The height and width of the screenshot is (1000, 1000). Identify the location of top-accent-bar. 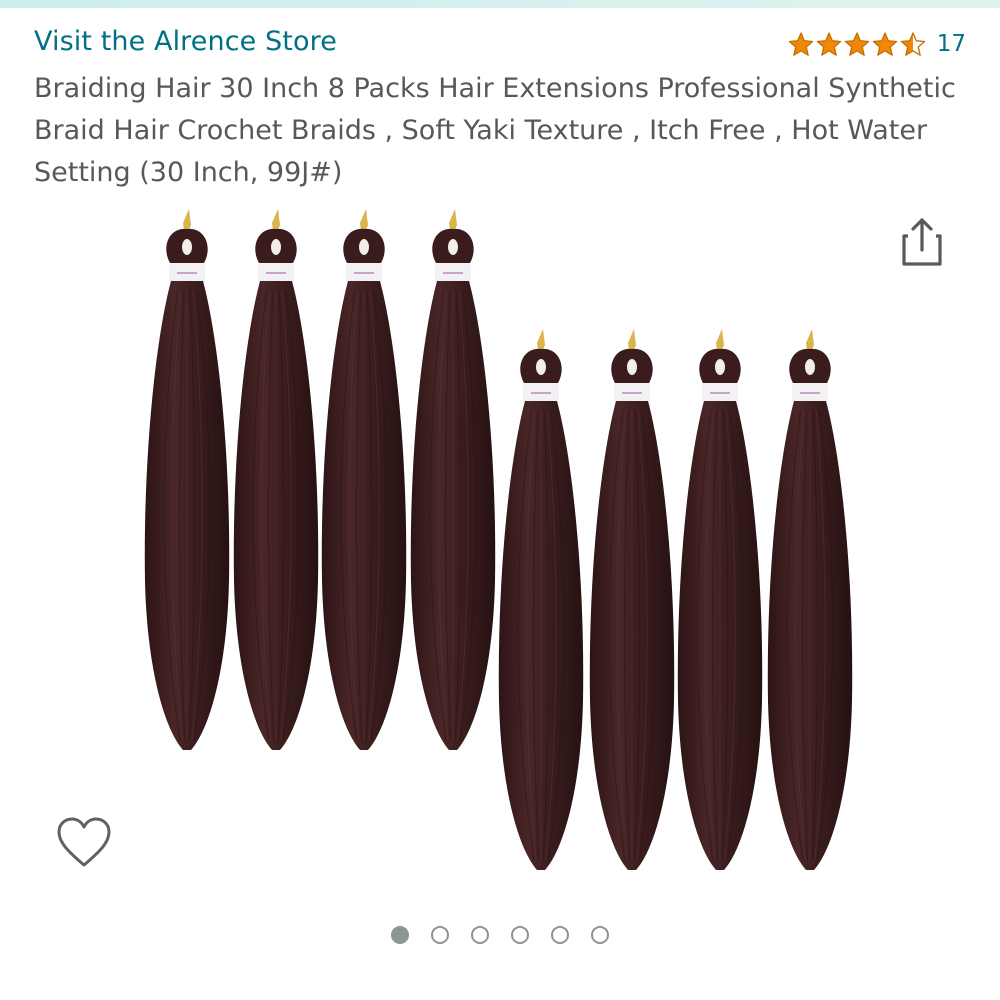
(500, 4).